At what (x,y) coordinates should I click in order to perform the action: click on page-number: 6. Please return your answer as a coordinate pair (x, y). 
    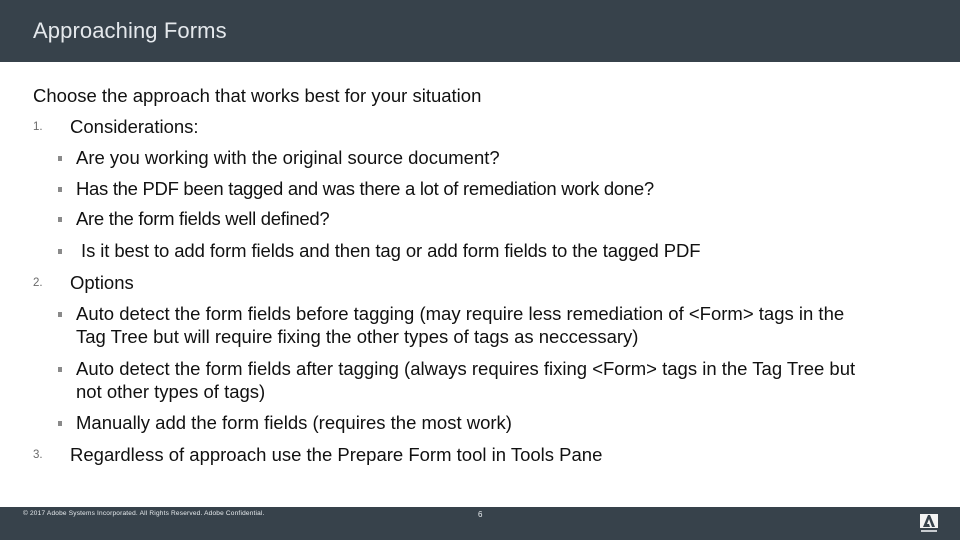
    Looking at the image, I should click on (480, 514).